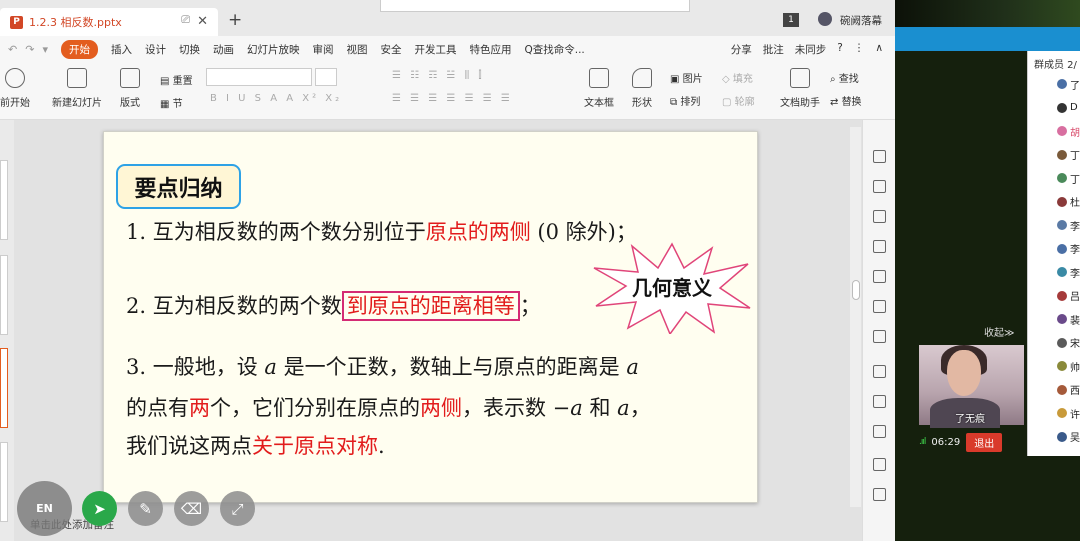 The image size is (1080, 541). What do you see at coordinates (99, 508) in the screenshot?
I see `pointer-icon: ➤` at bounding box center [99, 508].